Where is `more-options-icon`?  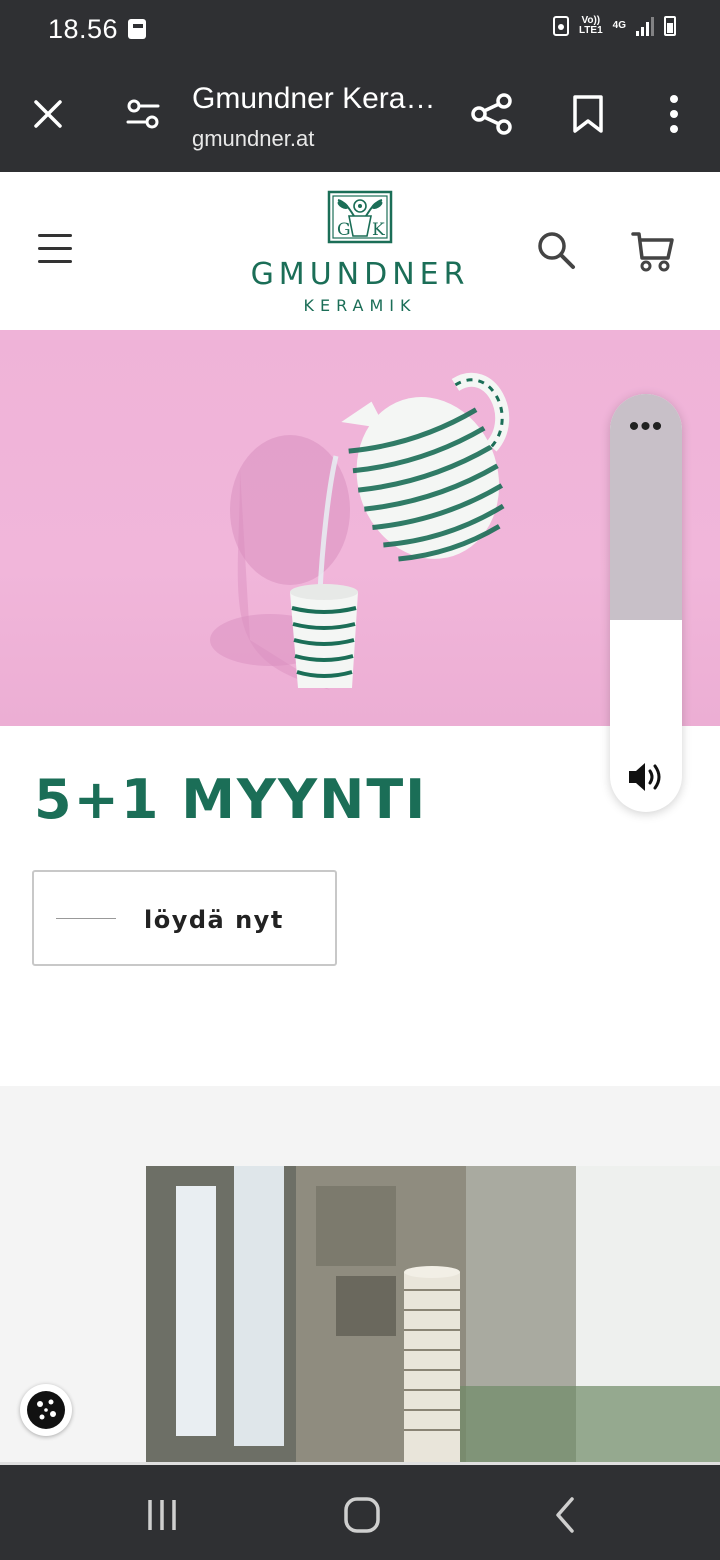 more-options-icon is located at coordinates (674, 114).